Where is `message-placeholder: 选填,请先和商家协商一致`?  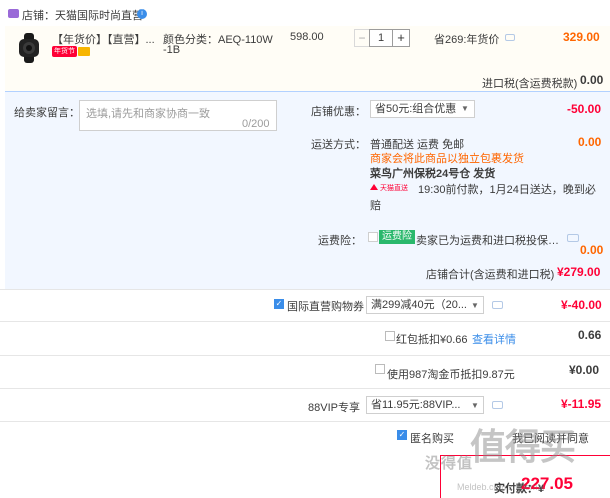
message-placeholder: 选填,请先和商家协商一致 is located at coordinates (148, 114).